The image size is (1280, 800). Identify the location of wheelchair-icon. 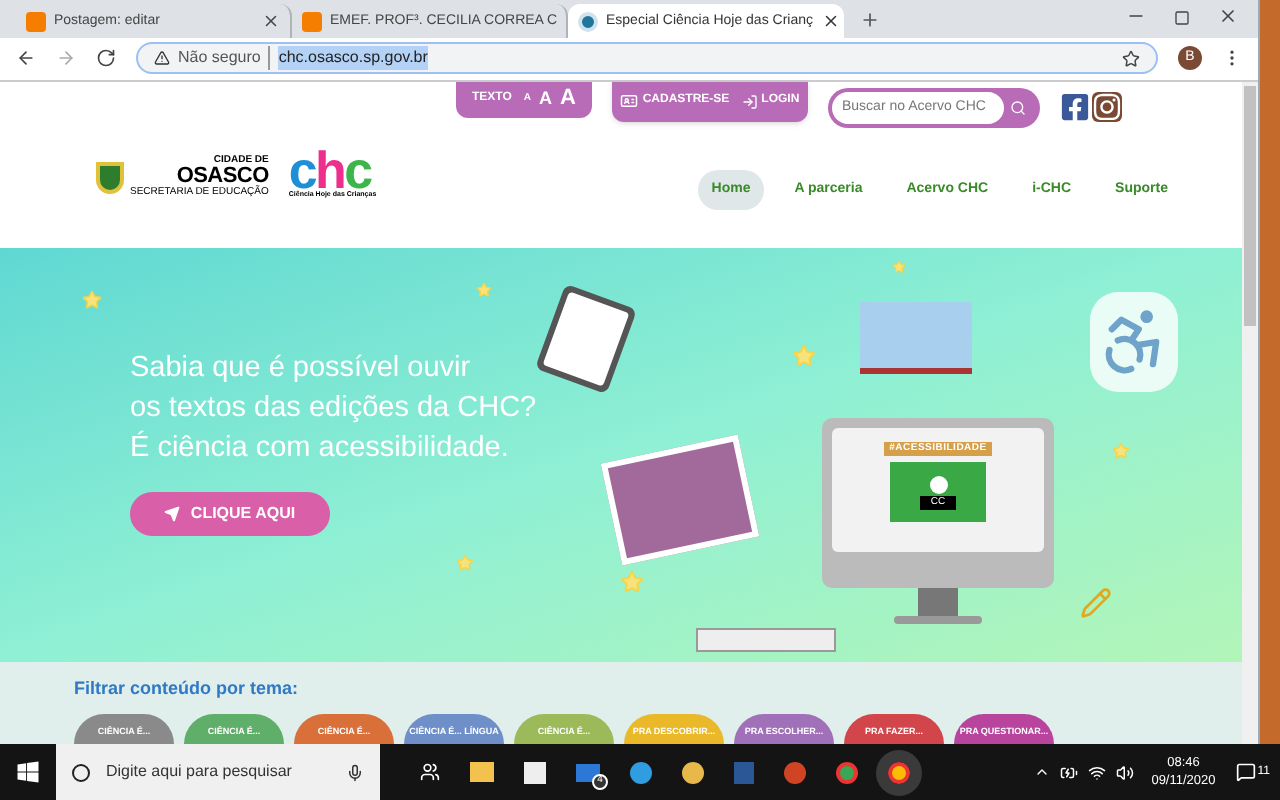
(1134, 341).